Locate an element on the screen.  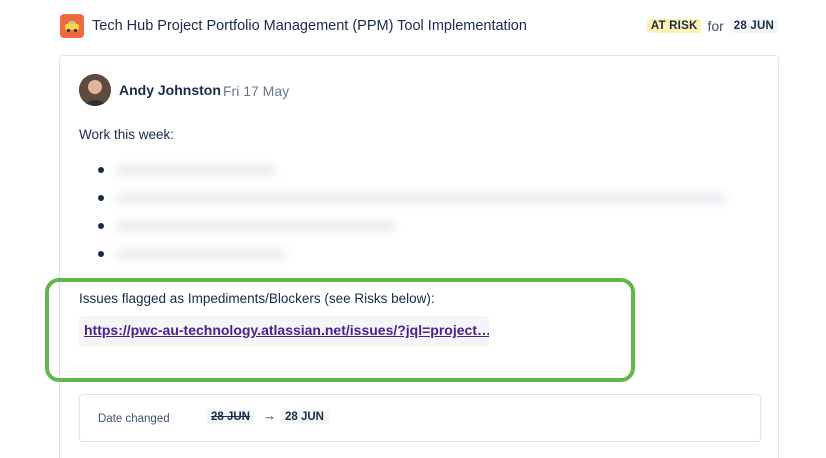
project-status: AT RISK for 28 JUN is located at coordinates (712, 26).